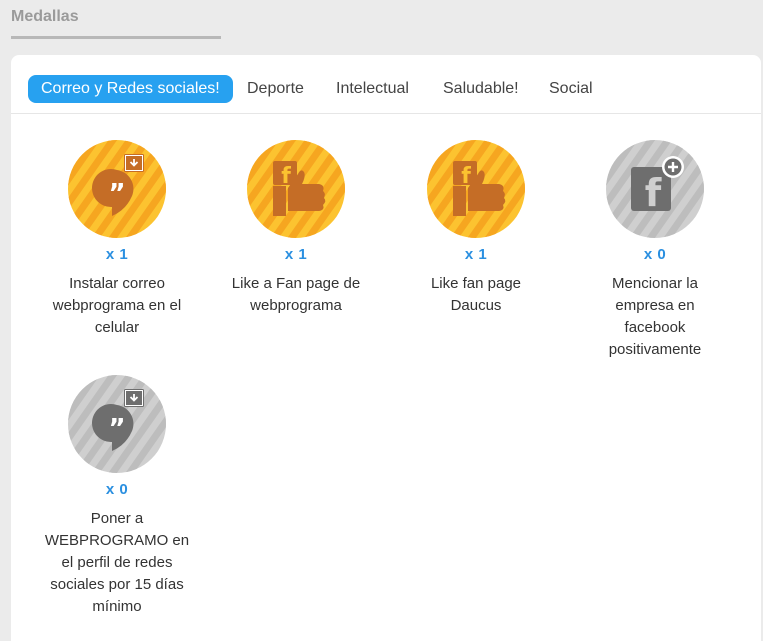 Image resolution: width=763 pixels, height=641 pixels. What do you see at coordinates (476, 294) in the screenshot?
I see `medal-label: Like fan page Daucus` at bounding box center [476, 294].